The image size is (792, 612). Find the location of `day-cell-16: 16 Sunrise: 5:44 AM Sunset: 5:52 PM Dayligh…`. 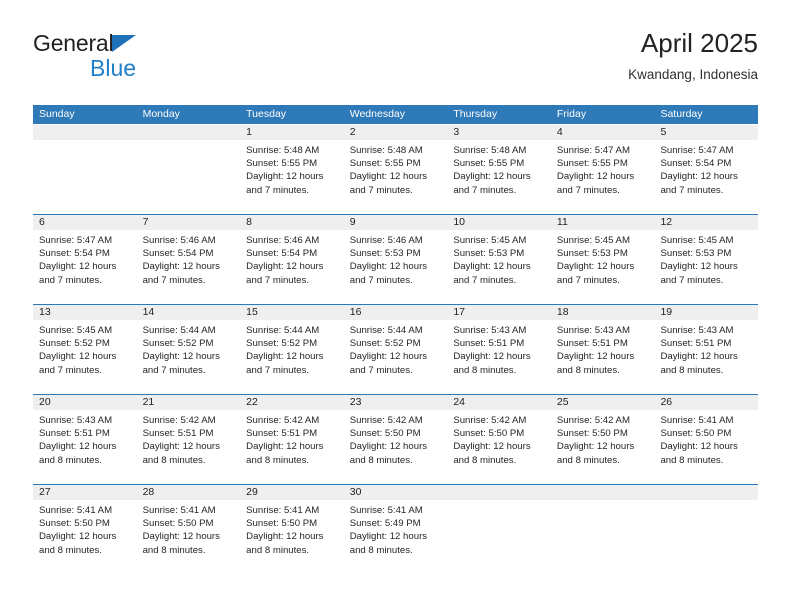

day-cell-16: 16 Sunrise: 5:44 AM Sunset: 5:52 PM Dayligh… is located at coordinates (395, 349).